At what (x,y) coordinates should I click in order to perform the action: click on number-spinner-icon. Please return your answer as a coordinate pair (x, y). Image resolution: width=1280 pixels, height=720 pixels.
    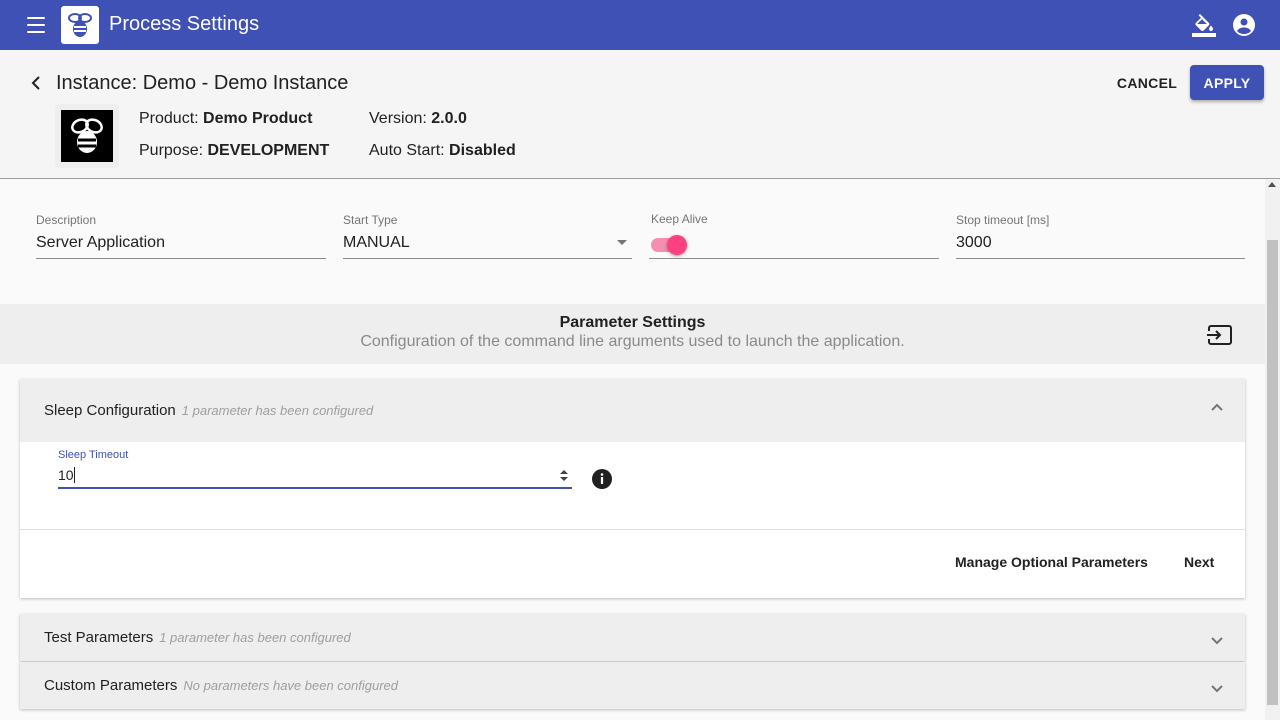
    Looking at the image, I should click on (564, 476).